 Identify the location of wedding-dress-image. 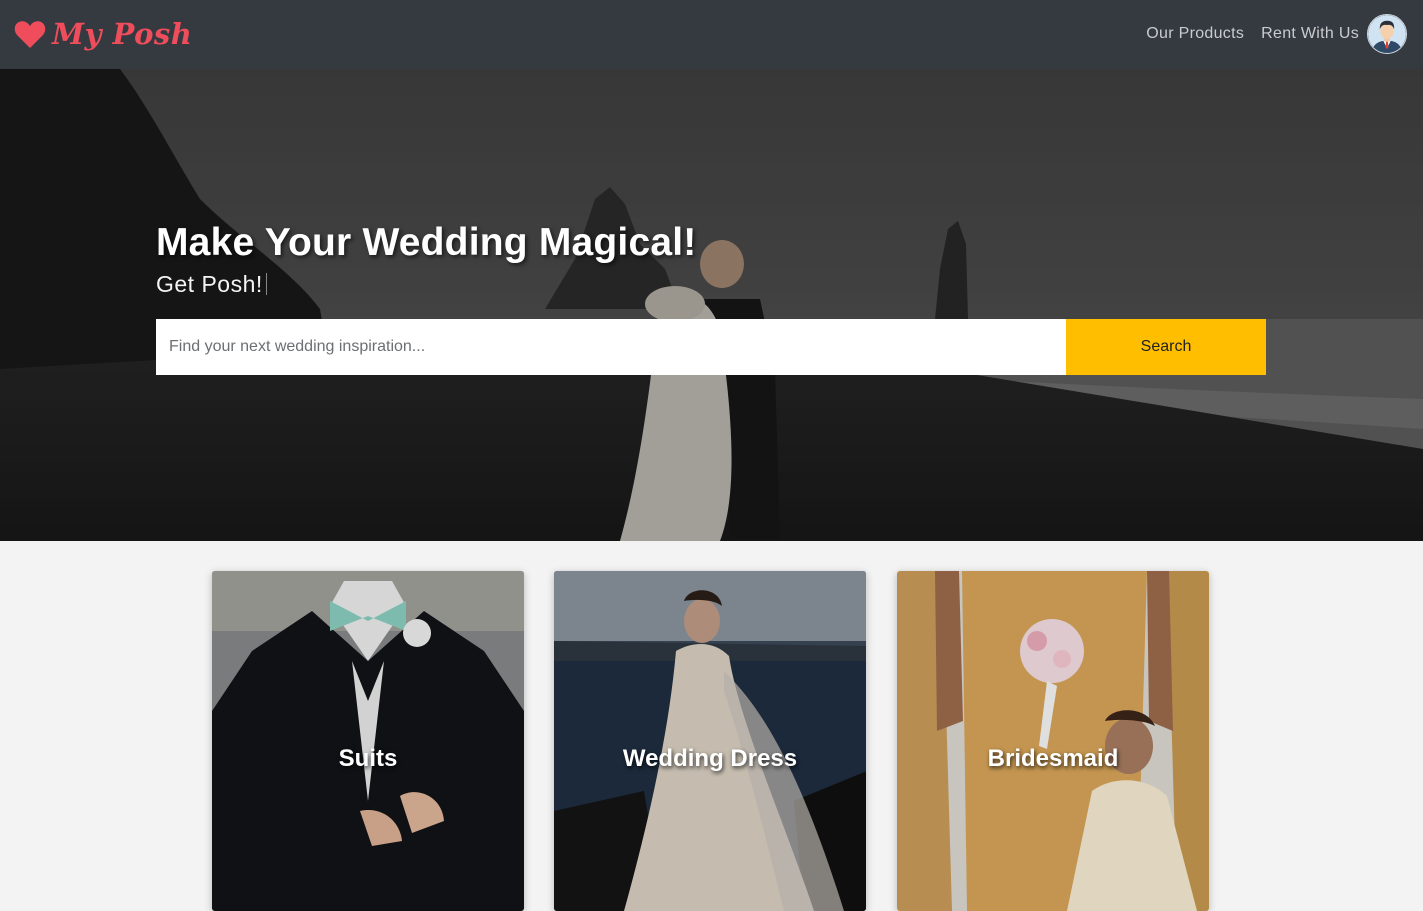
(710, 741).